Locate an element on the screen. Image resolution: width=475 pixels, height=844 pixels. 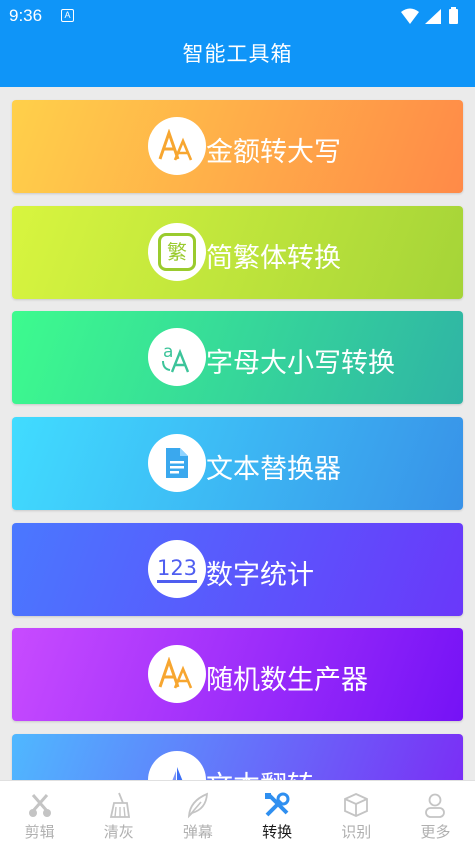
feather-icon is located at coordinates (197, 805).